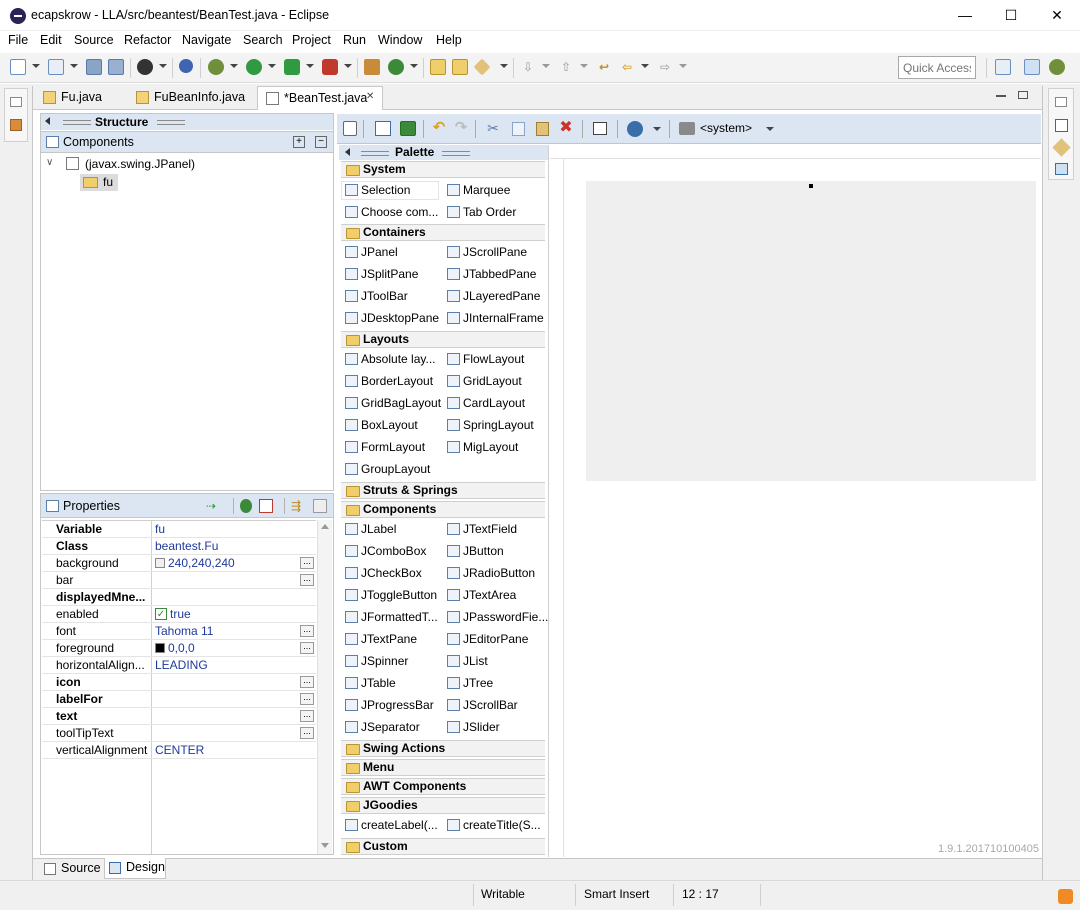 The width and height of the screenshot is (1080, 910). I want to click on palette-item-jeditorpane: JEditorPane, so click(486, 640).